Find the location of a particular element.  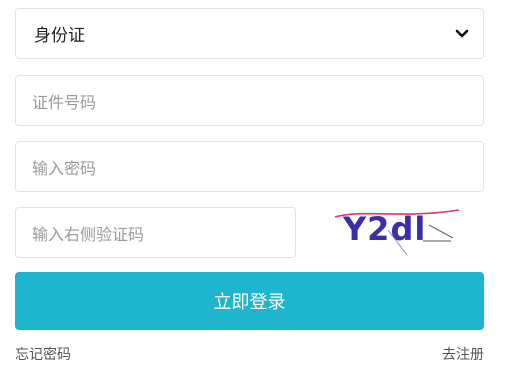

captcha-image: Y2dl is located at coordinates (398, 231).